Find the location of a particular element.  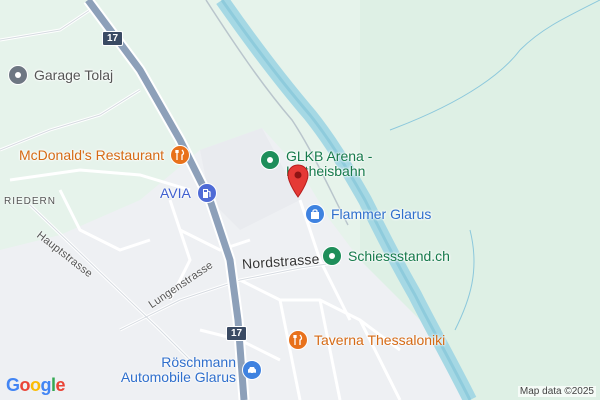

car-icon is located at coordinates (252, 369).